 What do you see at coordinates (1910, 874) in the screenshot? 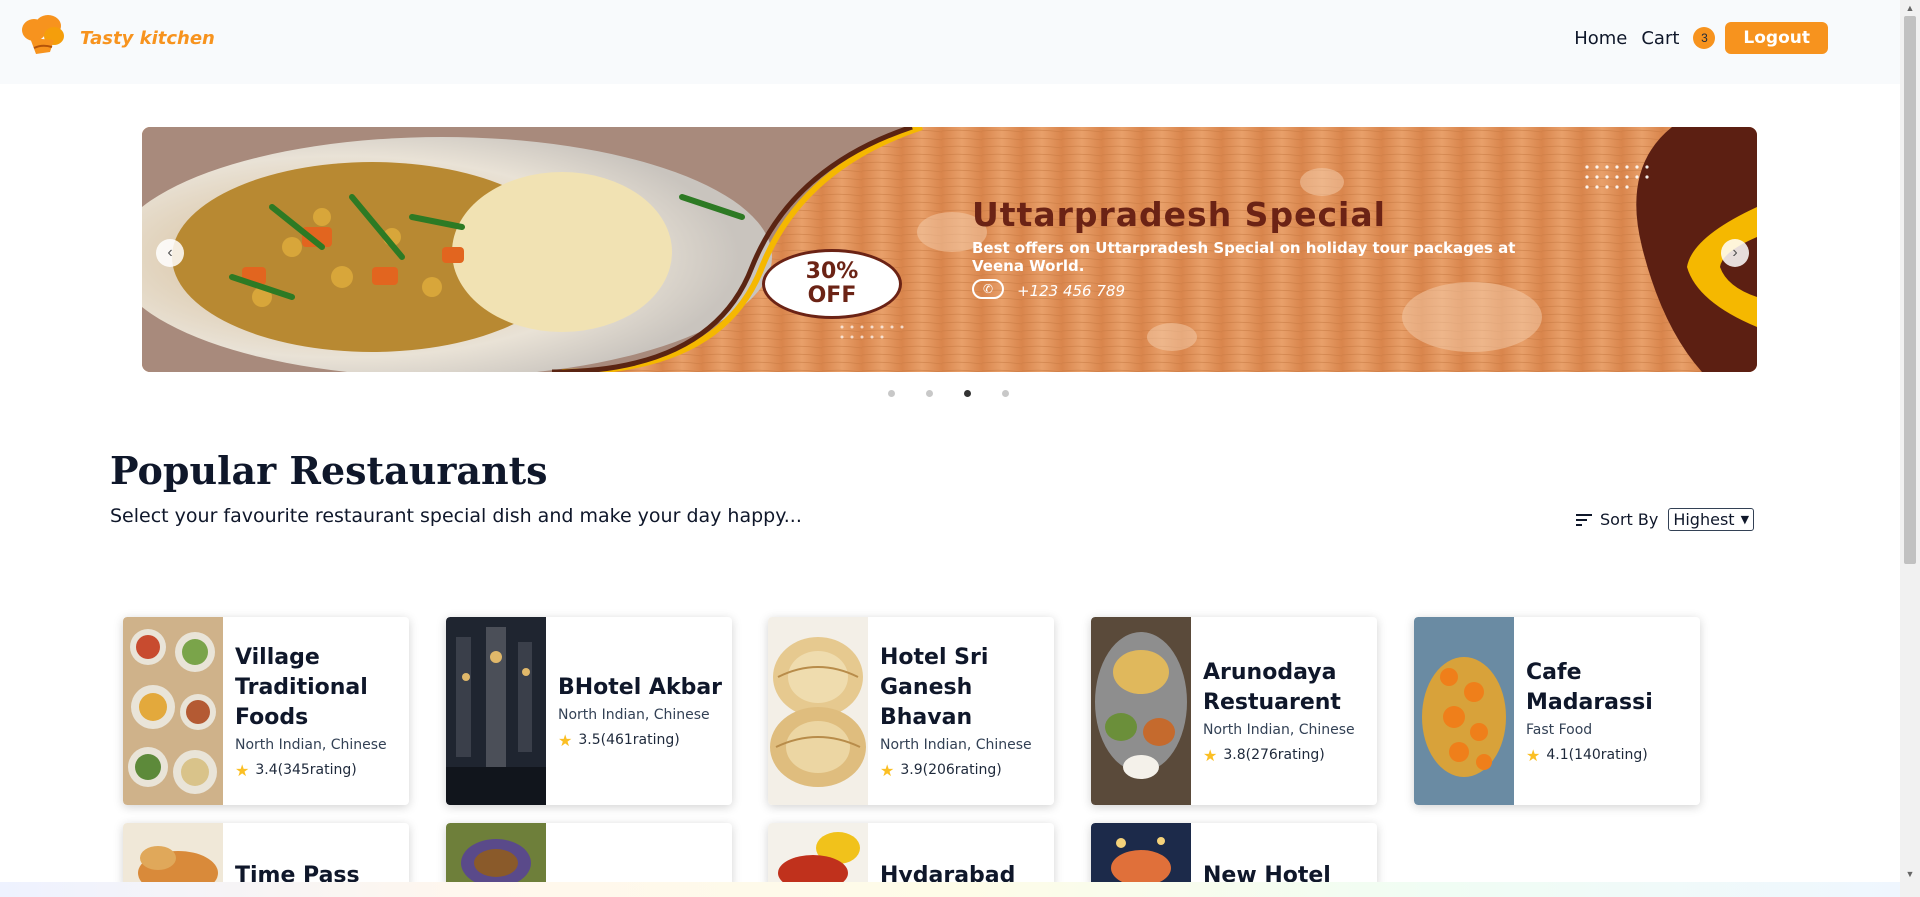
I see `scroll-down-arrow-icon: ▼` at bounding box center [1910, 874].